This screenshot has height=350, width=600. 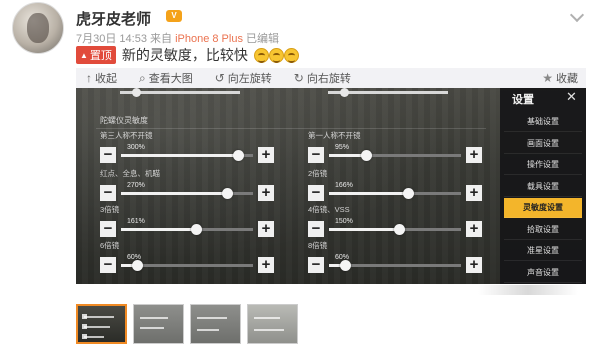 What do you see at coordinates (262, 39) in the screenshot?
I see `edited-label: 已编辑` at bounding box center [262, 39].